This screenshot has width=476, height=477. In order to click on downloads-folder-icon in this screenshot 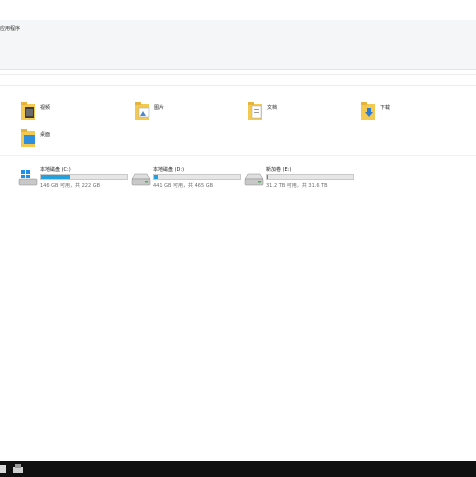, I will do `click(368, 111)`.